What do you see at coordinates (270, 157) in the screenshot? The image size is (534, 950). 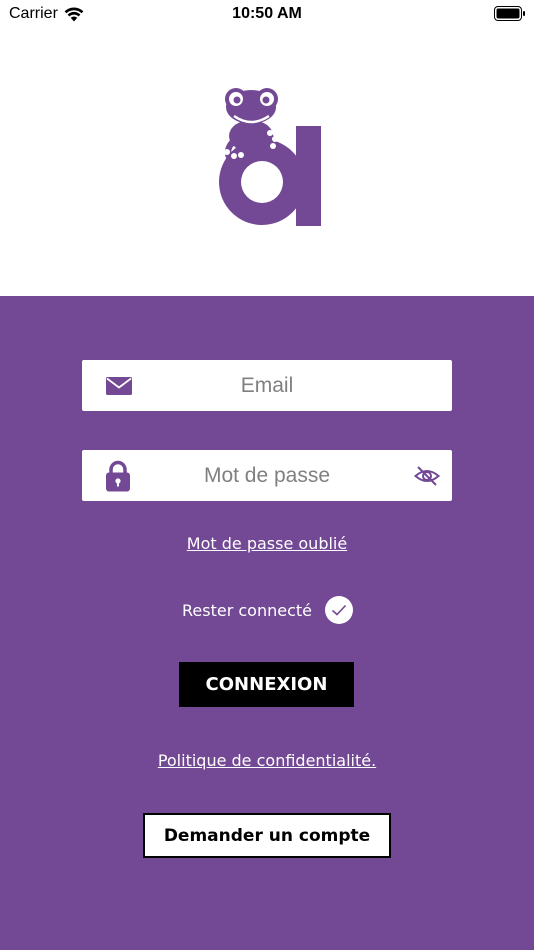 I see `frog-letter-a-logo` at bounding box center [270, 157].